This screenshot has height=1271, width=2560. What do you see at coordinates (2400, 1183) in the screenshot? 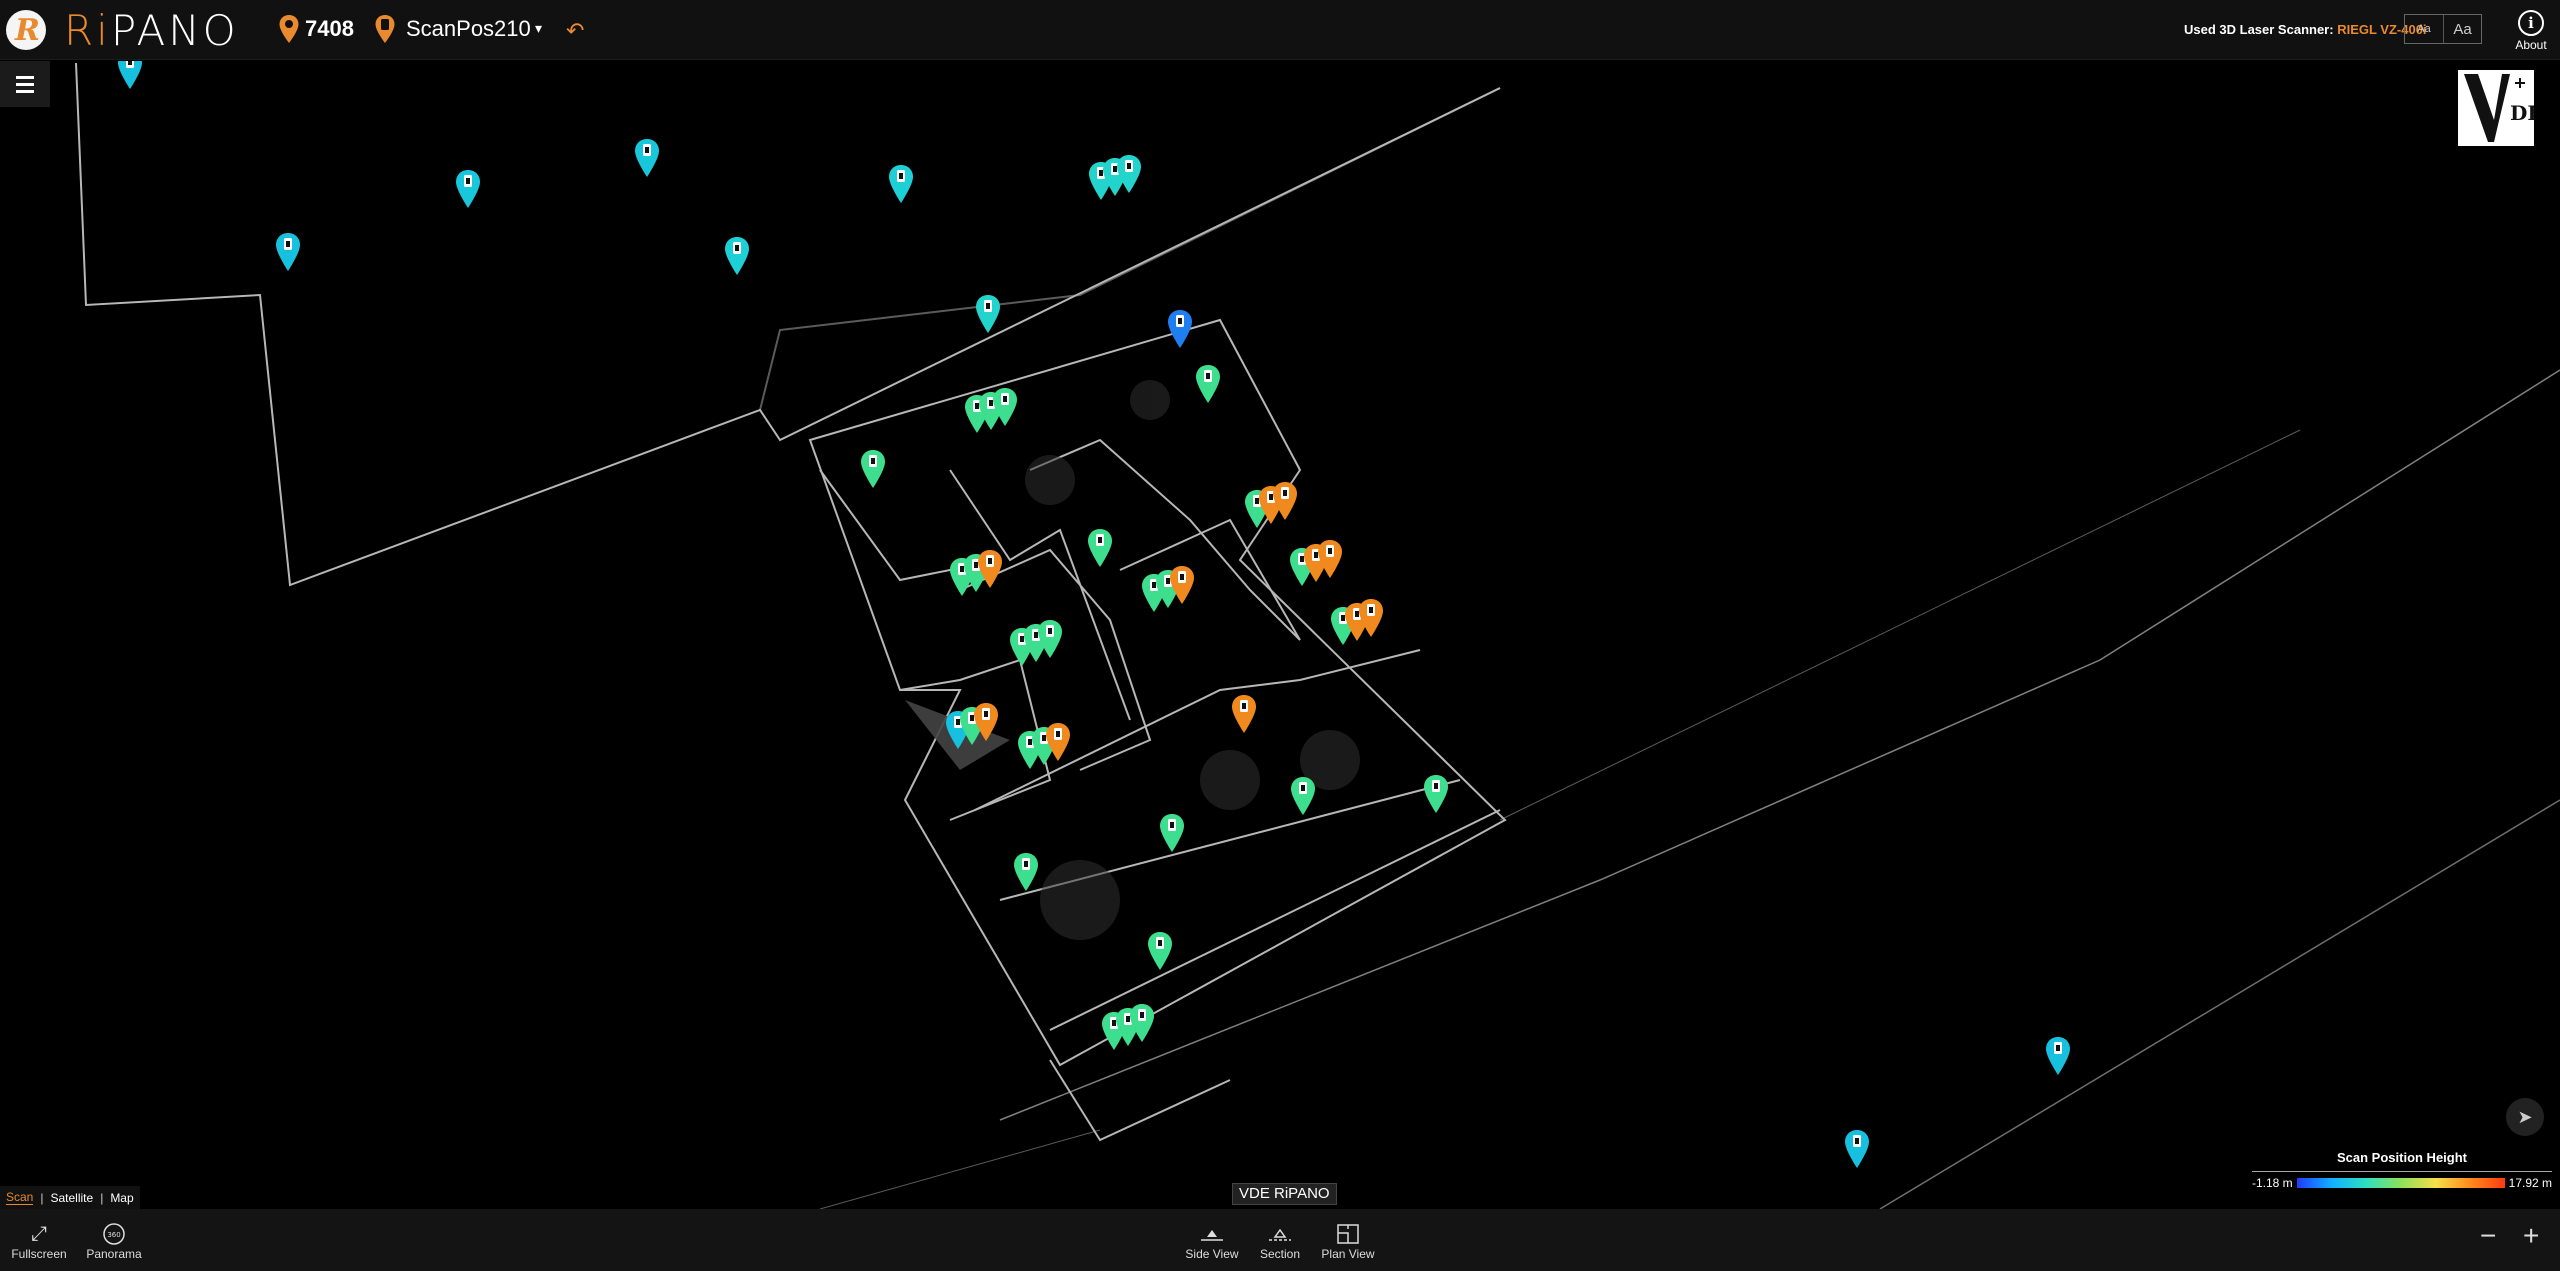
I see `legend-gradient` at bounding box center [2400, 1183].